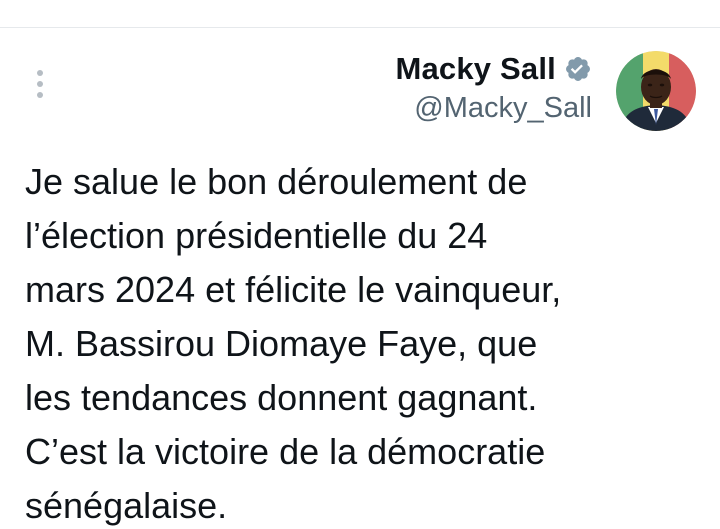 This screenshot has height=529, width=720. I want to click on author-handle: @Macky_Sall, so click(493, 108).